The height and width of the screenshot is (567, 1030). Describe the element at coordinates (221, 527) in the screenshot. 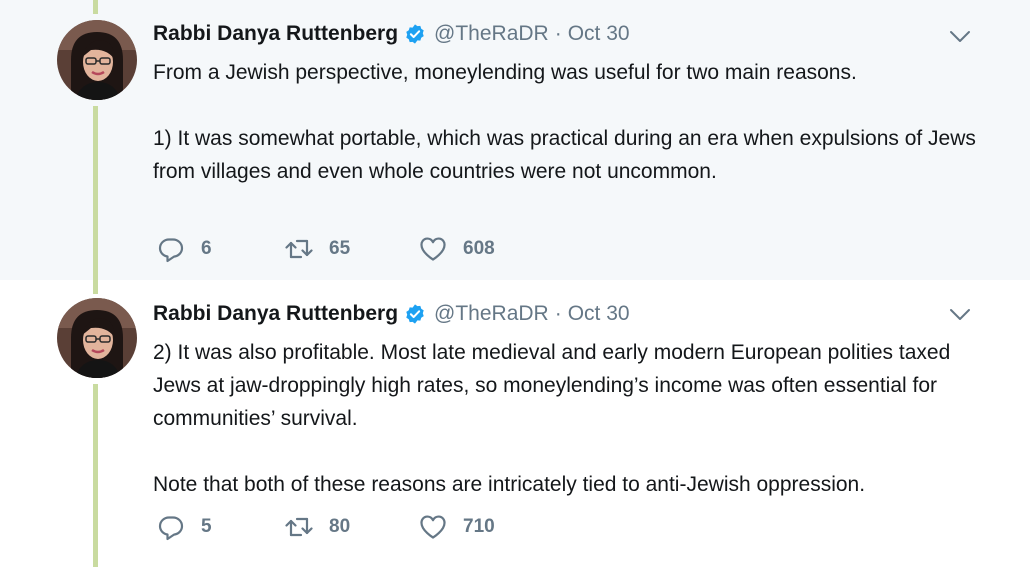

I see `reply-button: 5` at that location.